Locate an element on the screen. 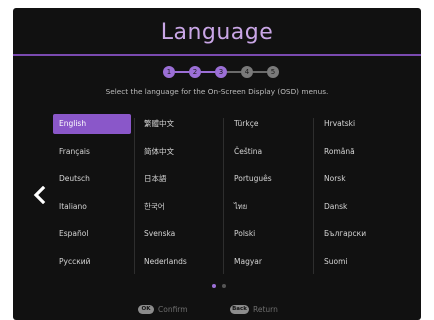 The width and height of the screenshot is (434, 320). page-indicator is located at coordinates (217, 288).